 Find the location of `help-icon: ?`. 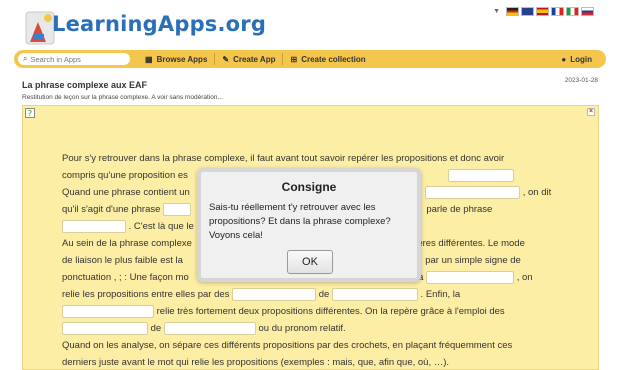

help-icon: ? is located at coordinates (30, 113).